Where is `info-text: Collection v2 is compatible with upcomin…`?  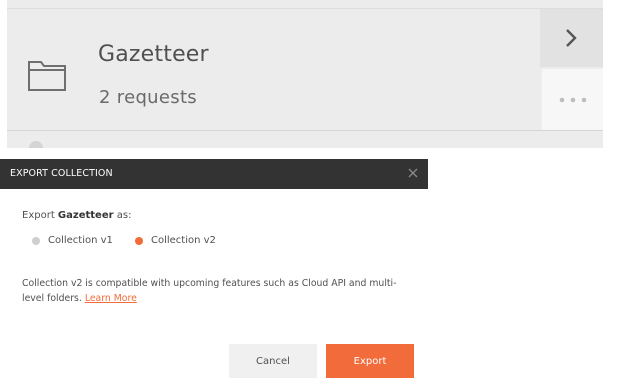
info-text: Collection v2 is compatible with upcomin… is located at coordinates (209, 291).